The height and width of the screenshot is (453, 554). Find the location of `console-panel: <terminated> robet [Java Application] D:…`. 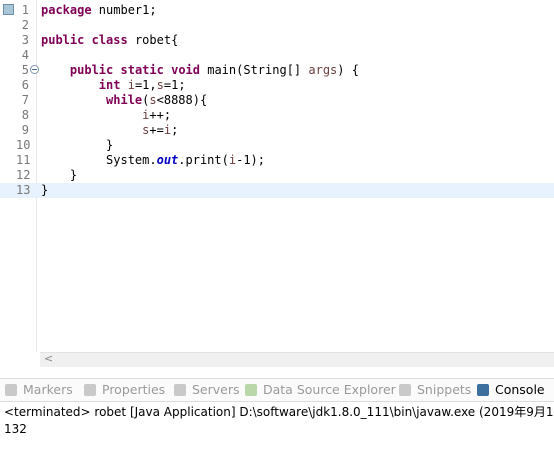

console-panel: <terminated> robet [Java Application] D:… is located at coordinates (277, 427).